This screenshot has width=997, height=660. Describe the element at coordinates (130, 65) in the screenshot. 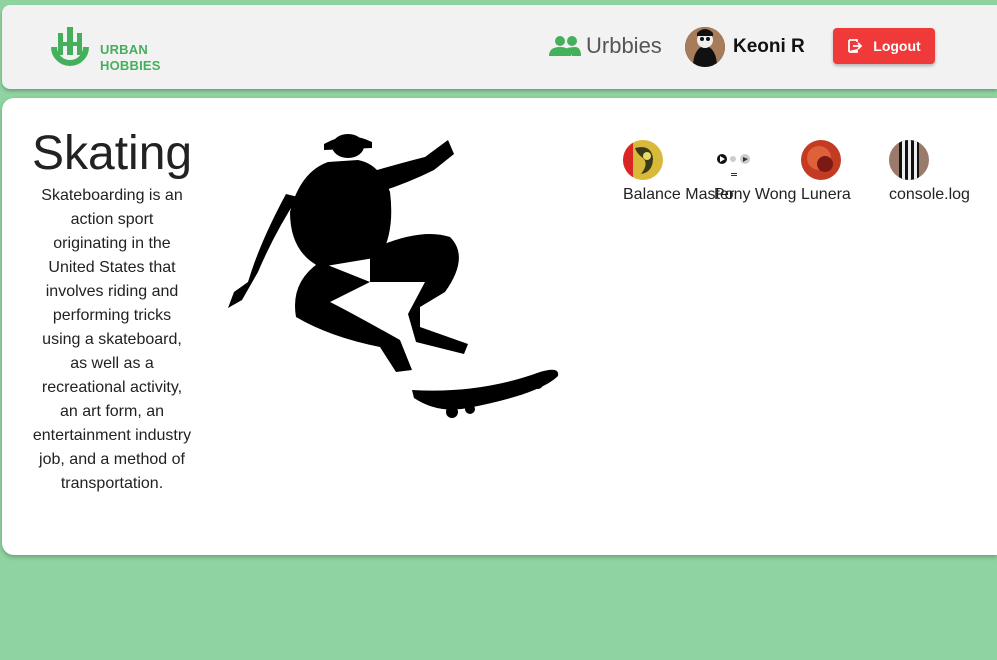

I see `logo-line-2: HOBBIES` at that location.